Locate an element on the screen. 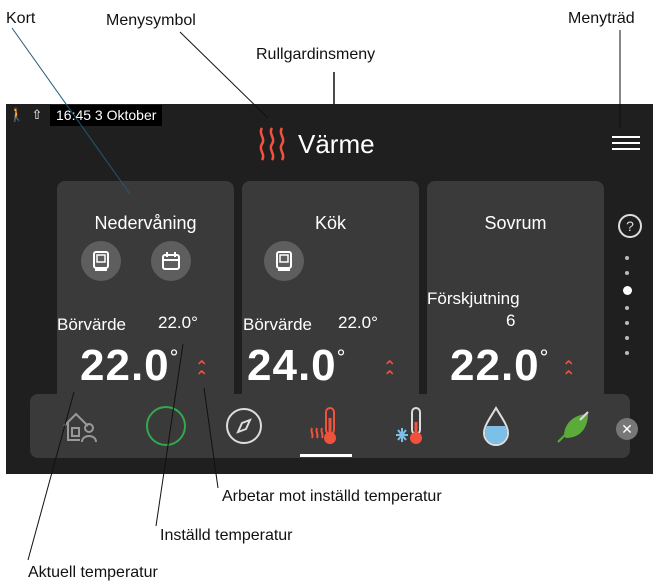  dropdown-menu-bar: ✕ is located at coordinates (334, 426).